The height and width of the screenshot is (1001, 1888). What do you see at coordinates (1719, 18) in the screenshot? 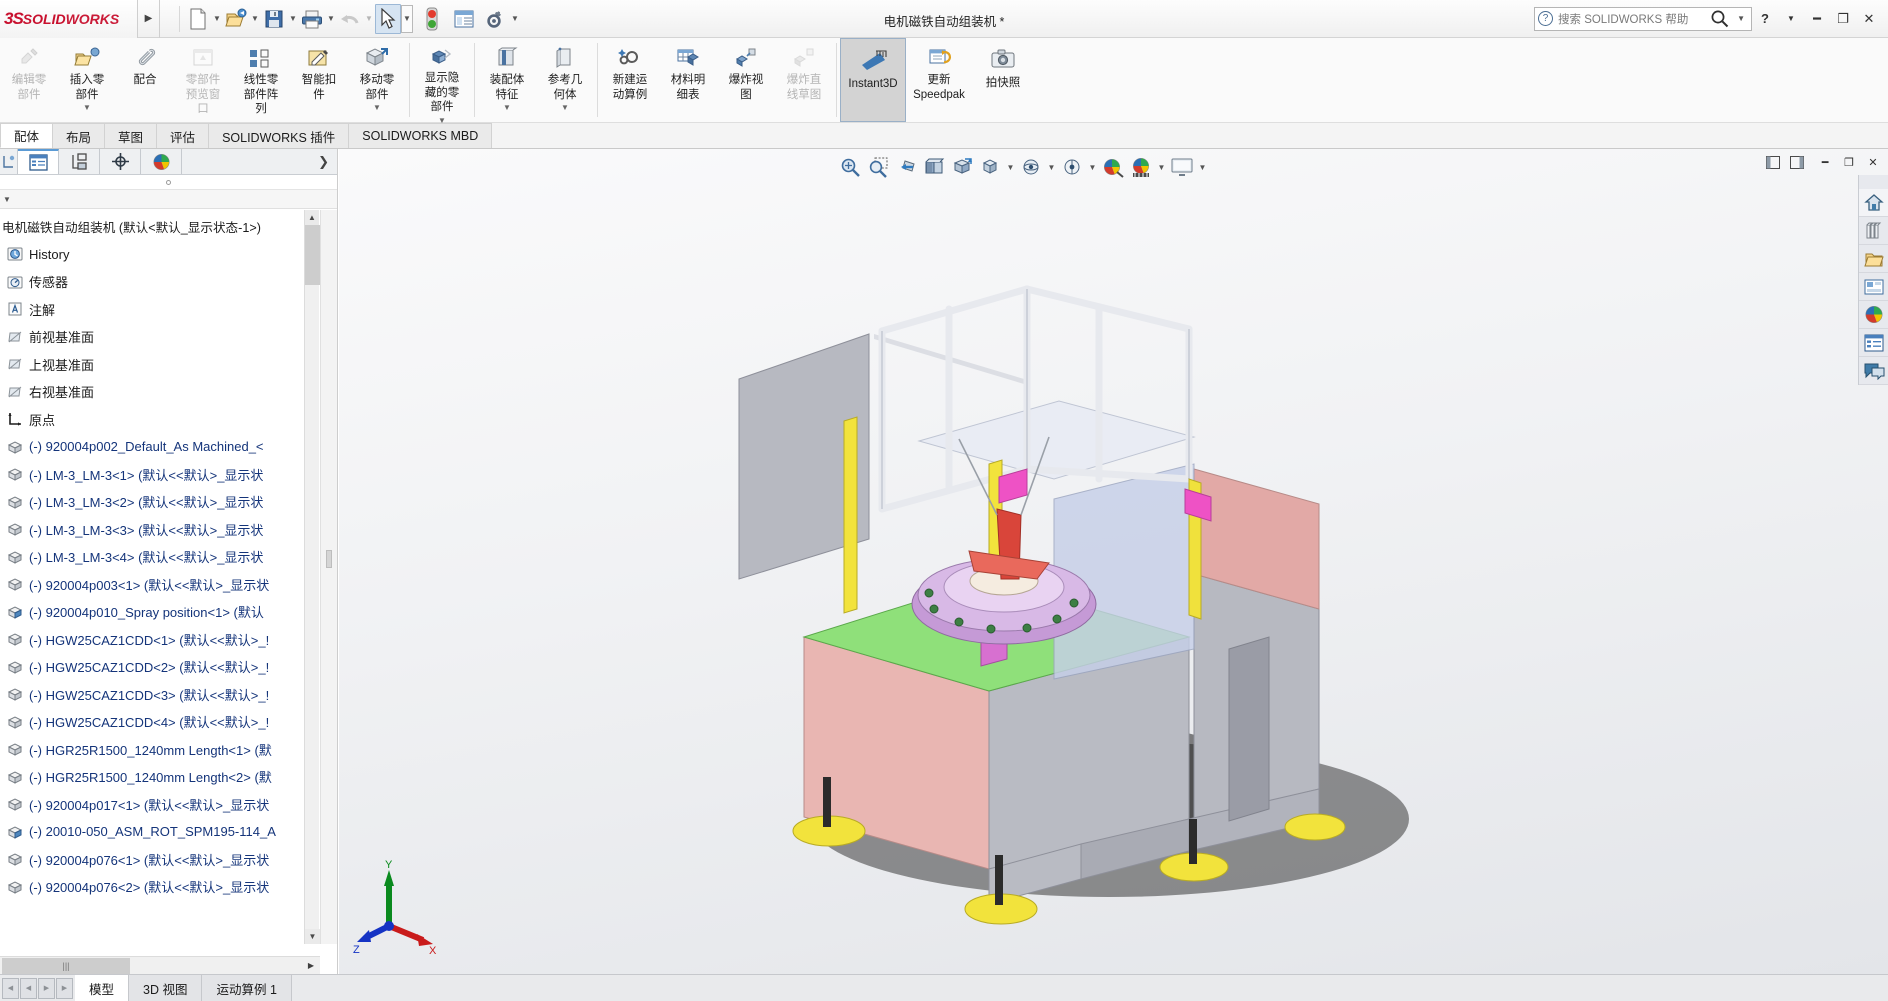
I see `magnifier-icon` at bounding box center [1719, 18].